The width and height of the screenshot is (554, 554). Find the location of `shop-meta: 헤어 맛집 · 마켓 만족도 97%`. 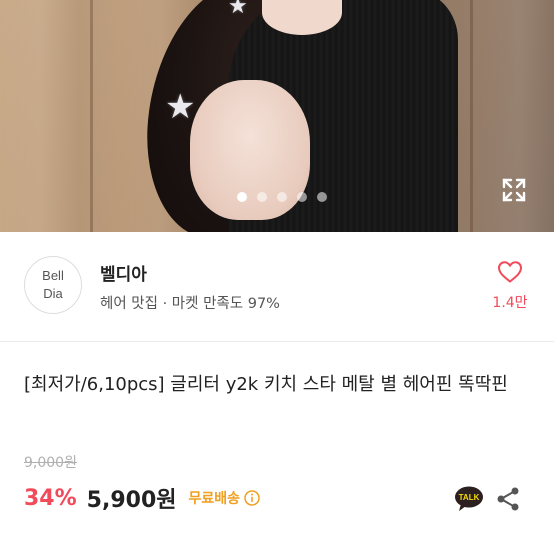

shop-meta: 헤어 맛집 · 마켓 만족도 97% is located at coordinates (190, 304).